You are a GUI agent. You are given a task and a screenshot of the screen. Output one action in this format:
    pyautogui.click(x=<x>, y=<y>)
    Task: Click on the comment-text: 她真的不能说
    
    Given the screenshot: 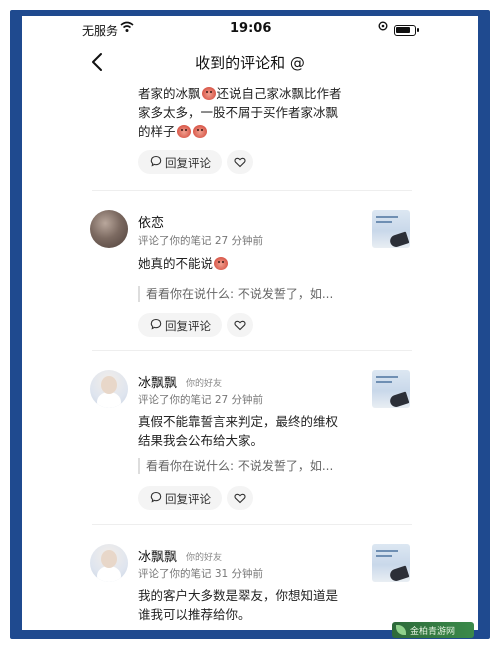 What is the action you would take?
    pyautogui.click(x=251, y=263)
    